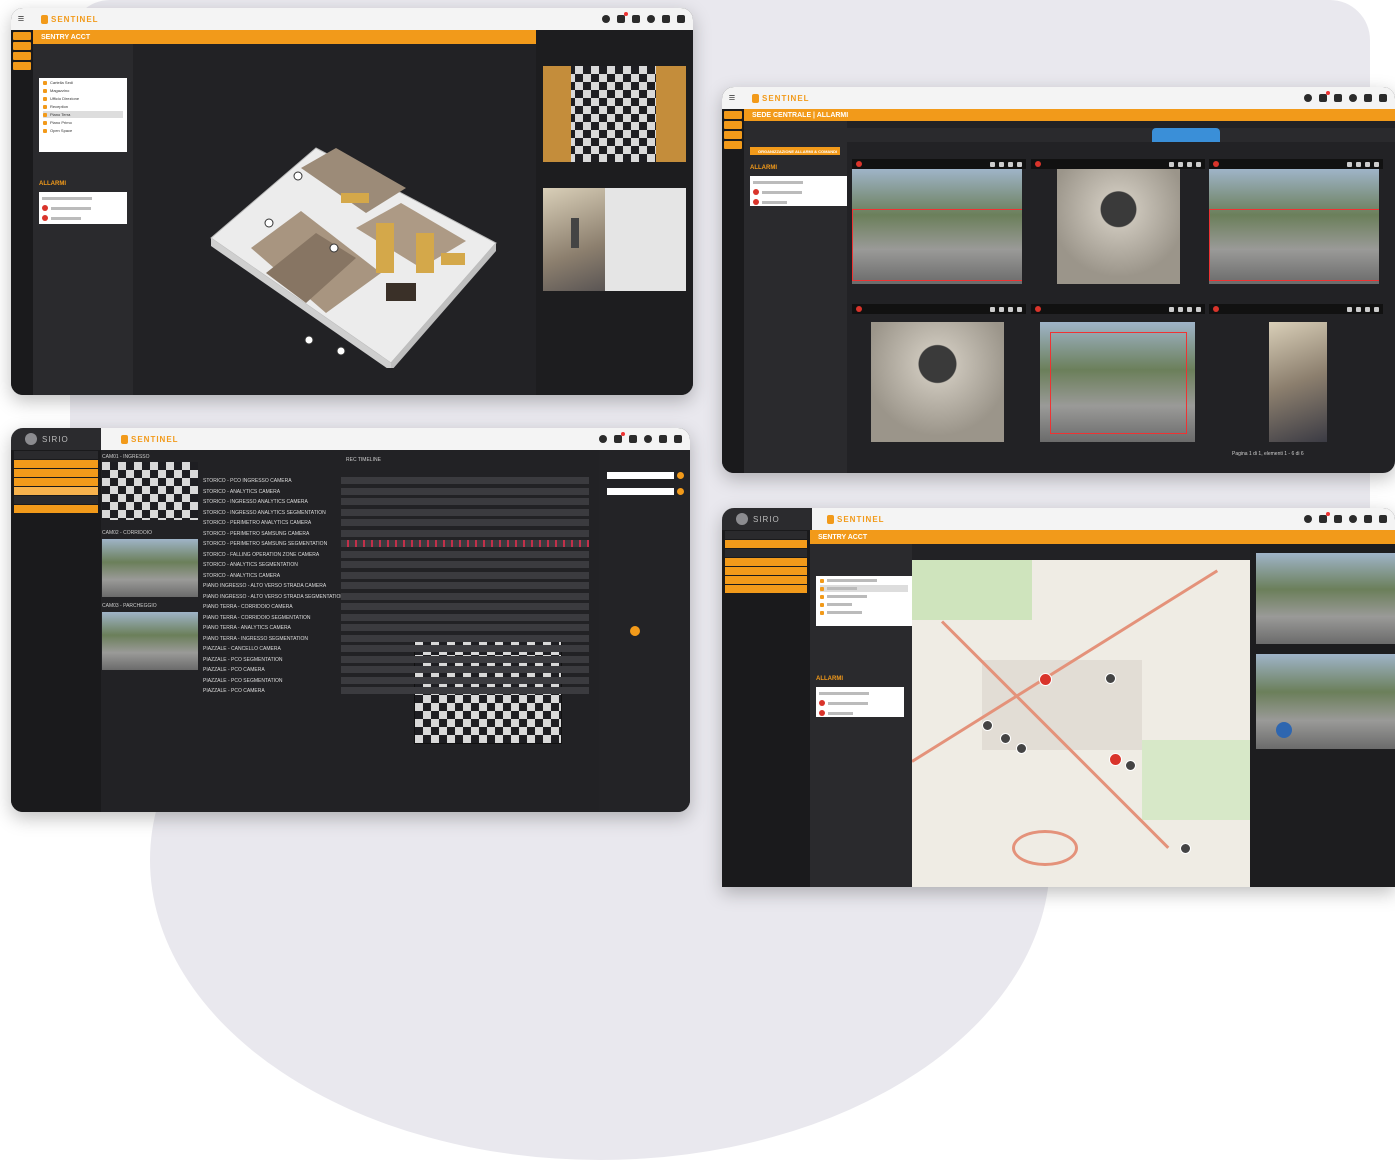  Describe the element at coordinates (732, 98) in the screenshot. I see `menu-icon: ≡` at that location.